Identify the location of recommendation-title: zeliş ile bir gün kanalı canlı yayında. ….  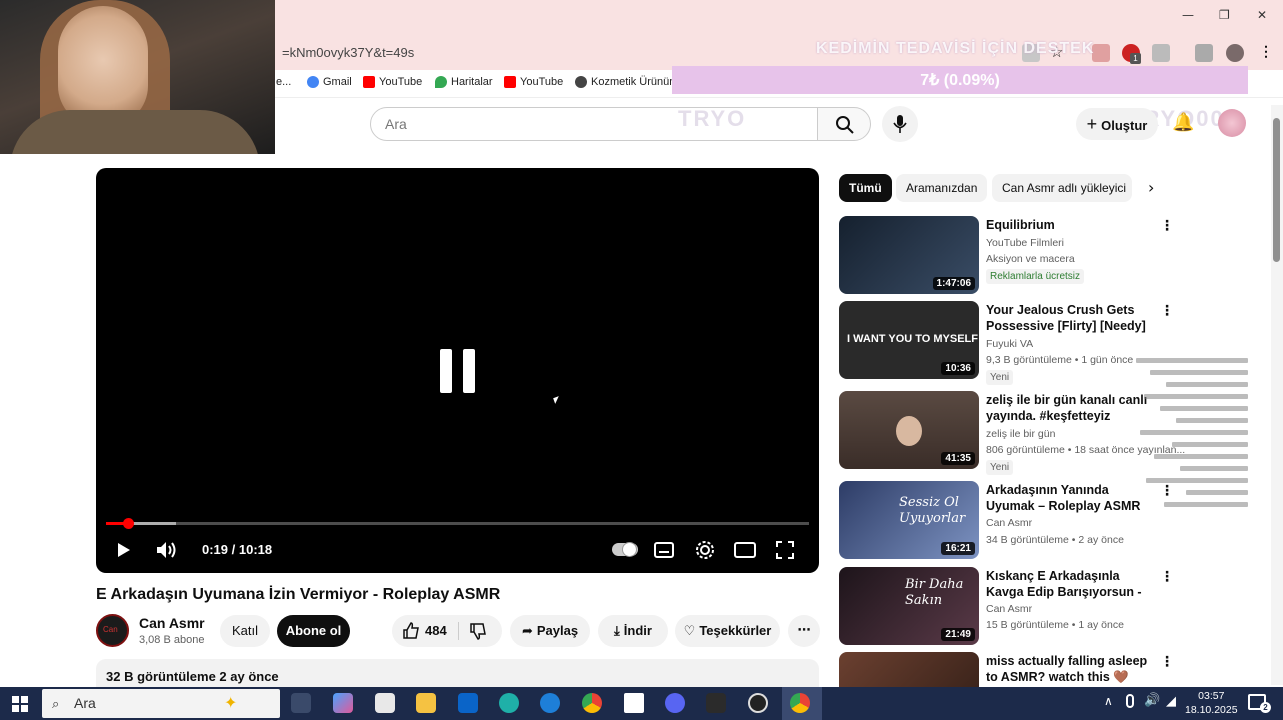
(1071, 408).